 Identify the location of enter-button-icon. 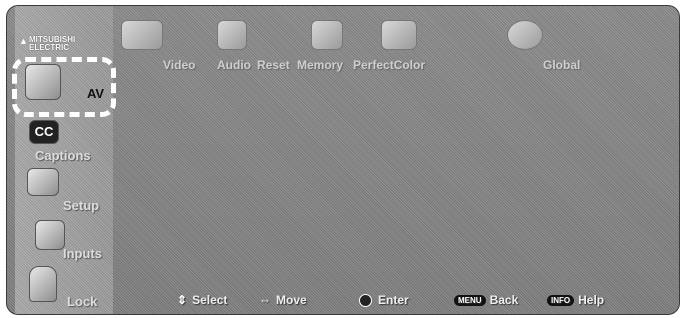
(365, 301).